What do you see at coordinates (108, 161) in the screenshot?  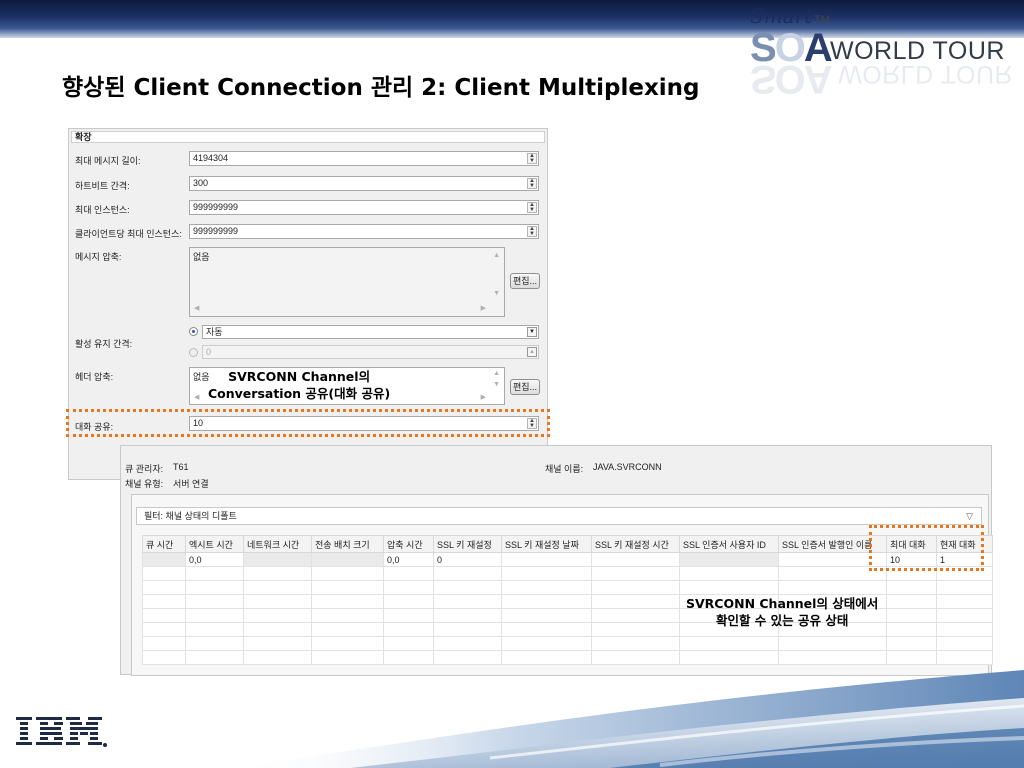 I see `max-message-length-label: 최대 메시지 길이:` at bounding box center [108, 161].